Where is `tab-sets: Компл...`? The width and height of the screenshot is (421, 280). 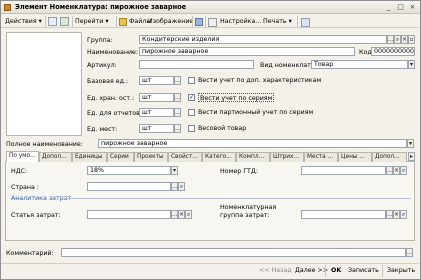 tab-sets: Компл... is located at coordinates (253, 157).